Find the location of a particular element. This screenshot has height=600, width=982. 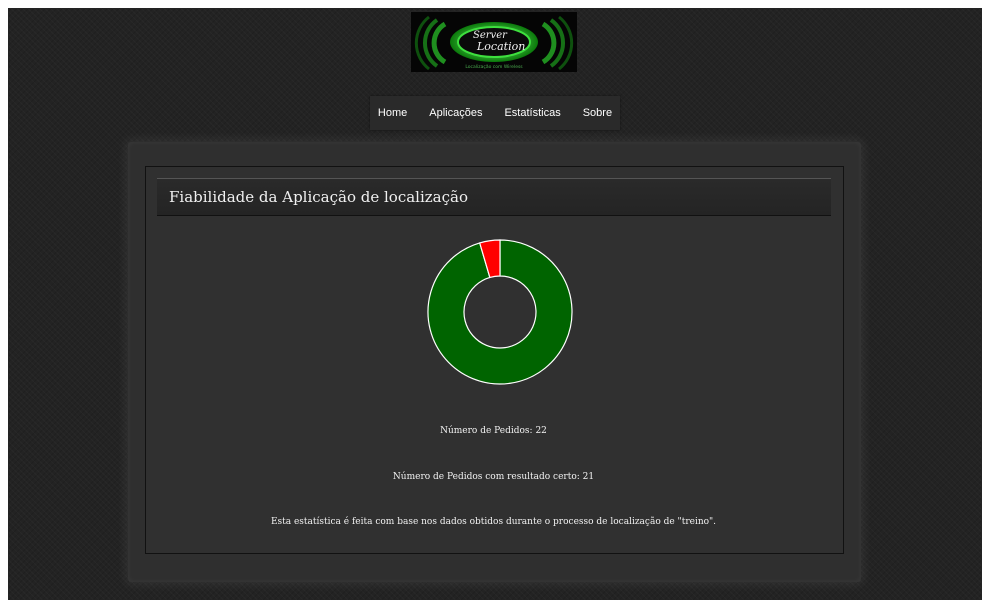

total-requests-text: Número de Pedidos: 22 is located at coordinates (493, 431).